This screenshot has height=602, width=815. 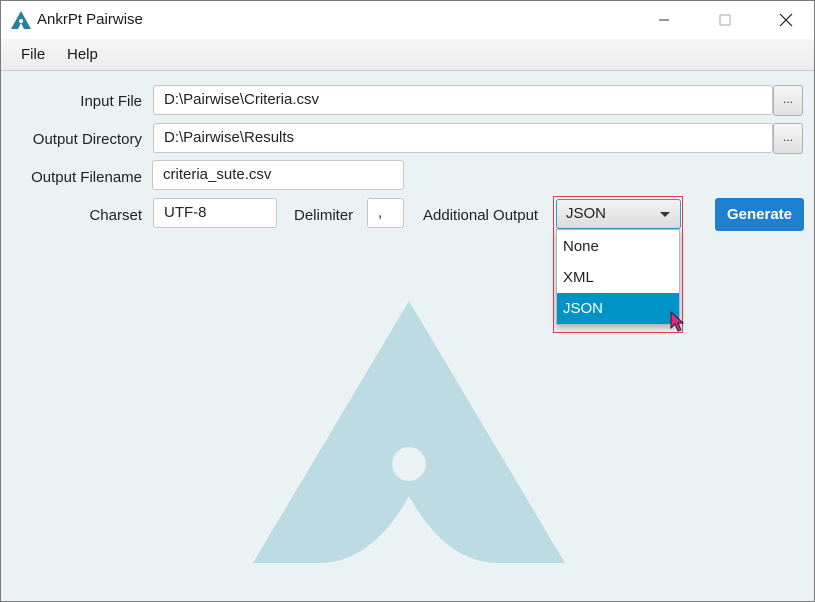 I want to click on charset-field: UTF-8, so click(x=215, y=213).